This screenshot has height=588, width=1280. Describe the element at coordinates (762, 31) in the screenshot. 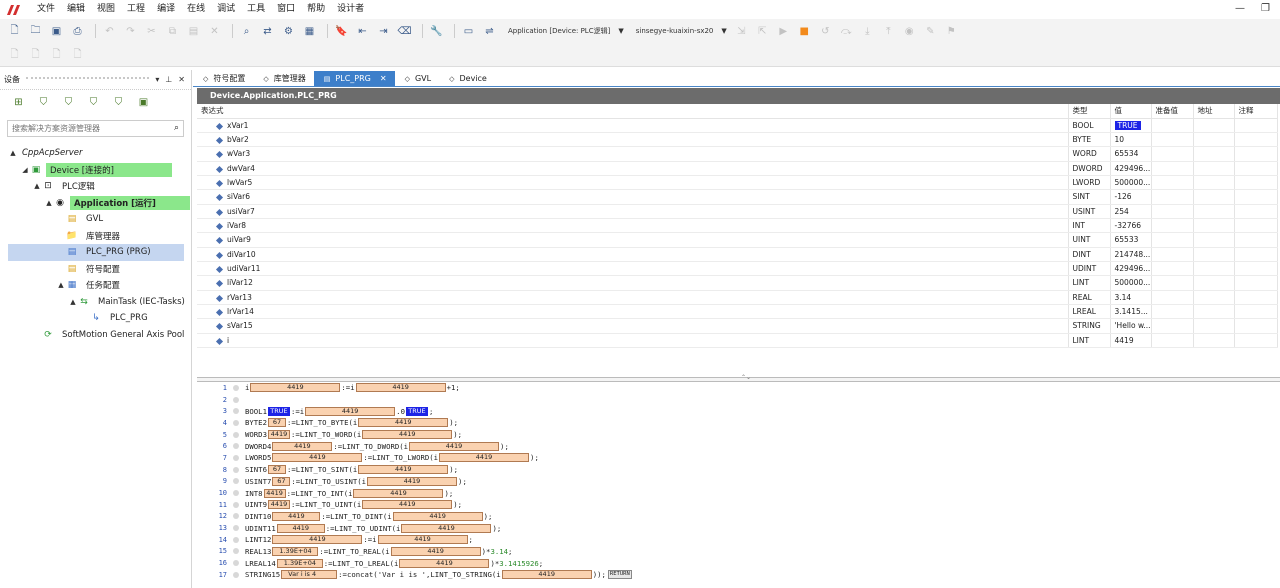

I see `logout-icon: ⇱` at that location.